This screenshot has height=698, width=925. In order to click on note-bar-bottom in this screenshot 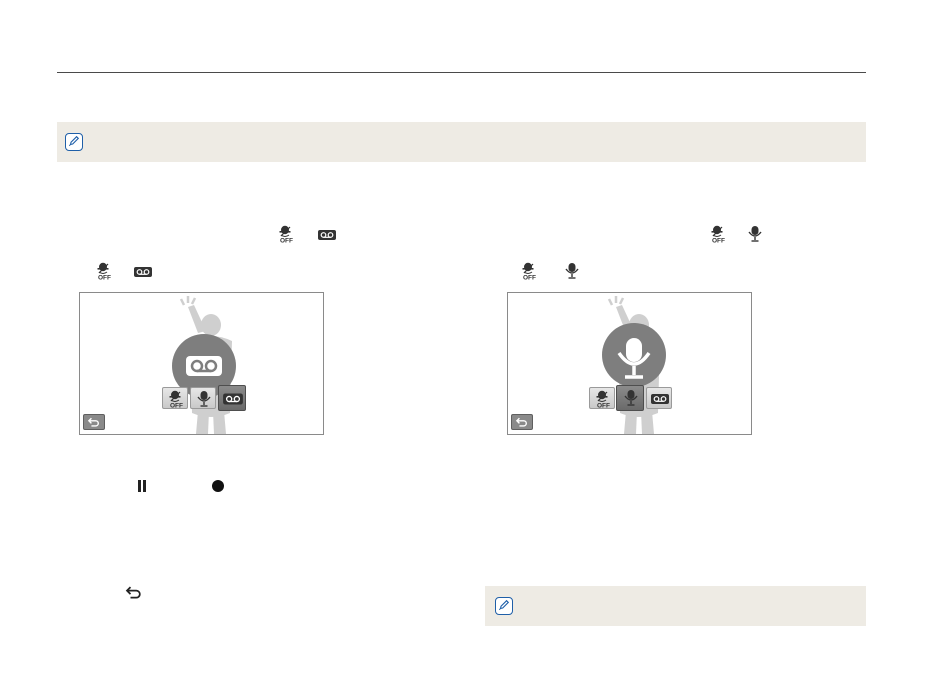, I will do `click(675, 606)`.